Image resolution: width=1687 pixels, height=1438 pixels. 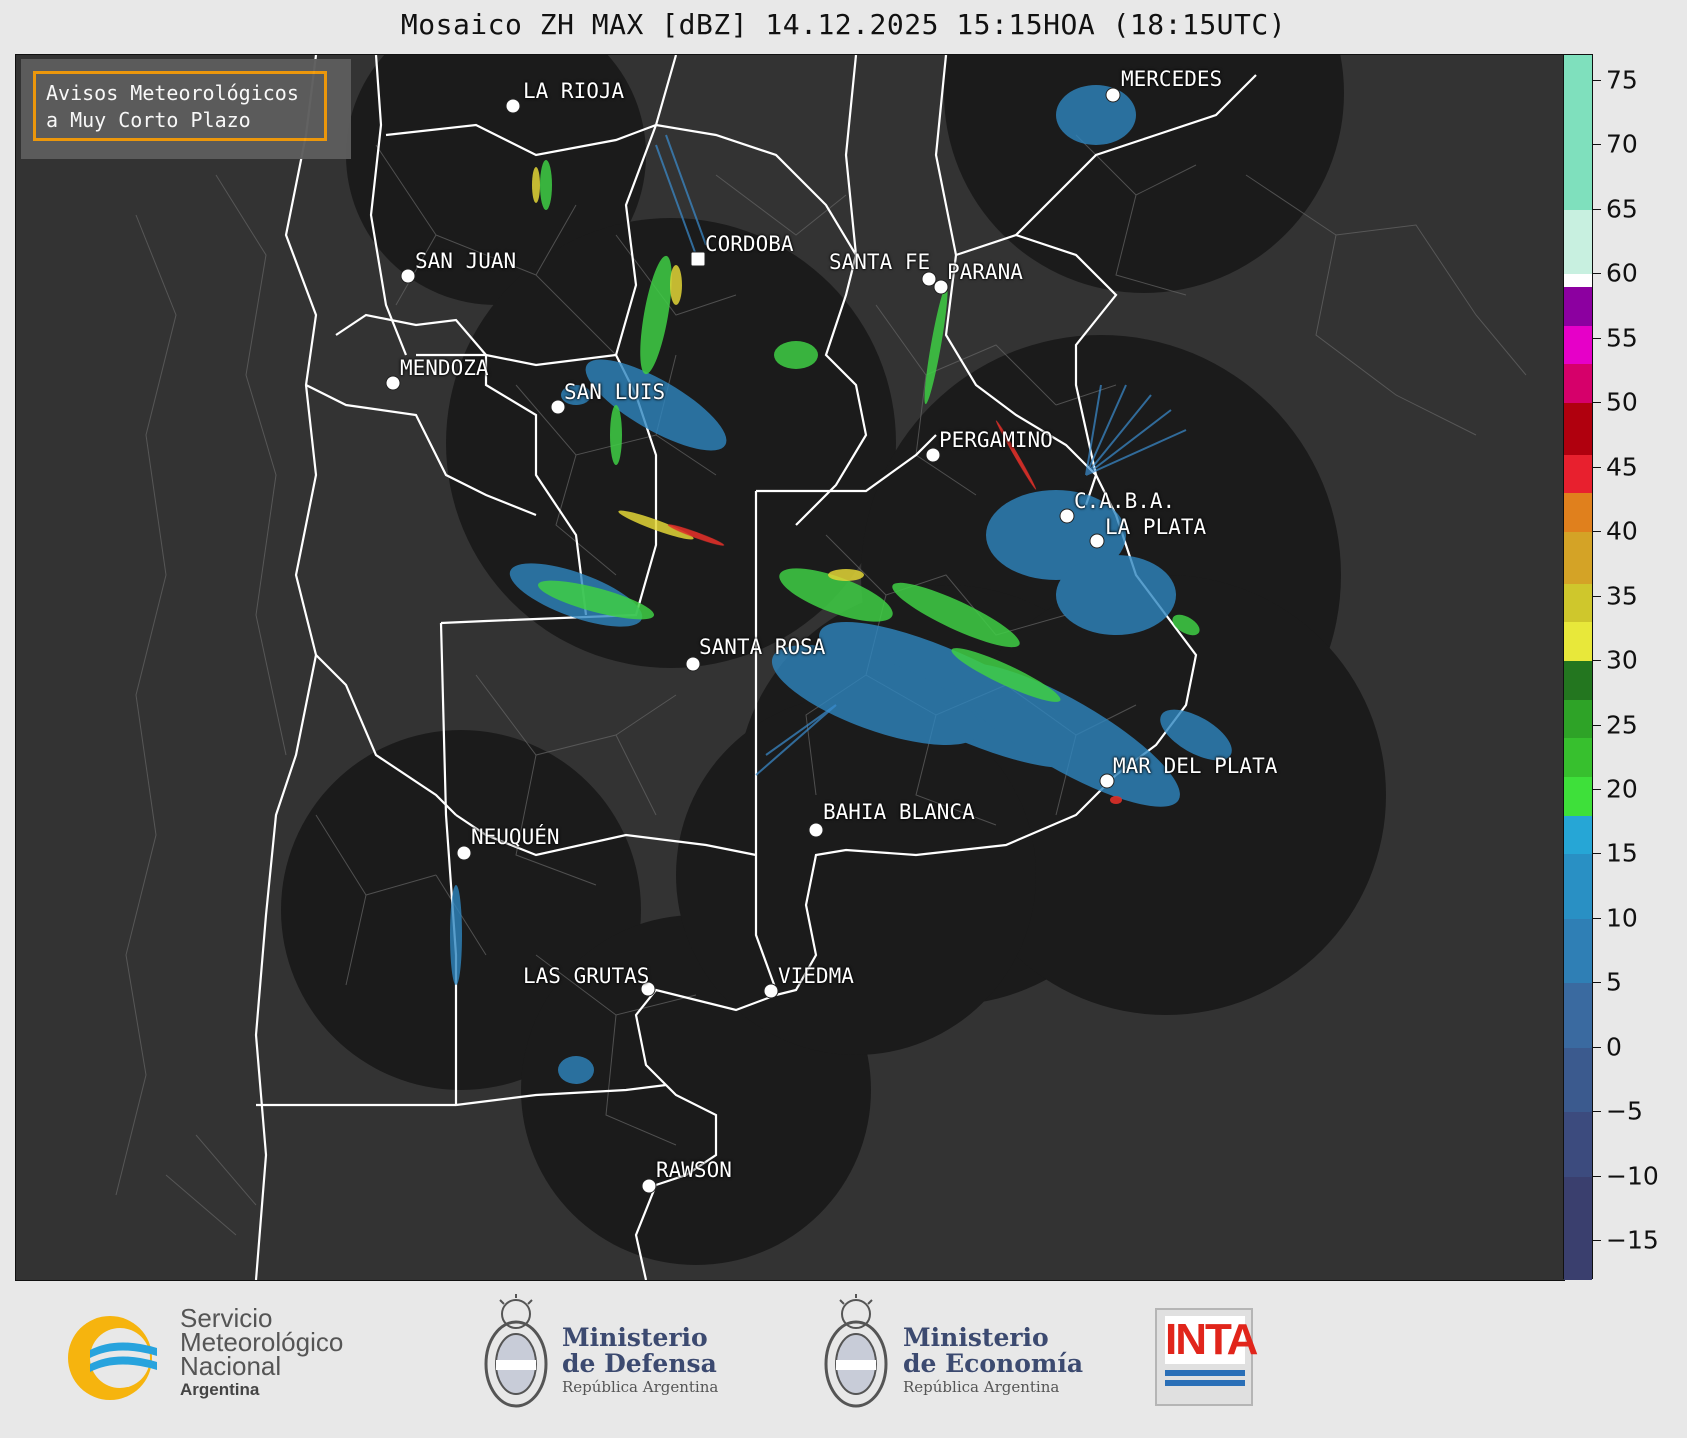 I want to click on avisos-link: Avisos Meteorológicos a Muy Corto Plazo, so click(x=180, y=106).